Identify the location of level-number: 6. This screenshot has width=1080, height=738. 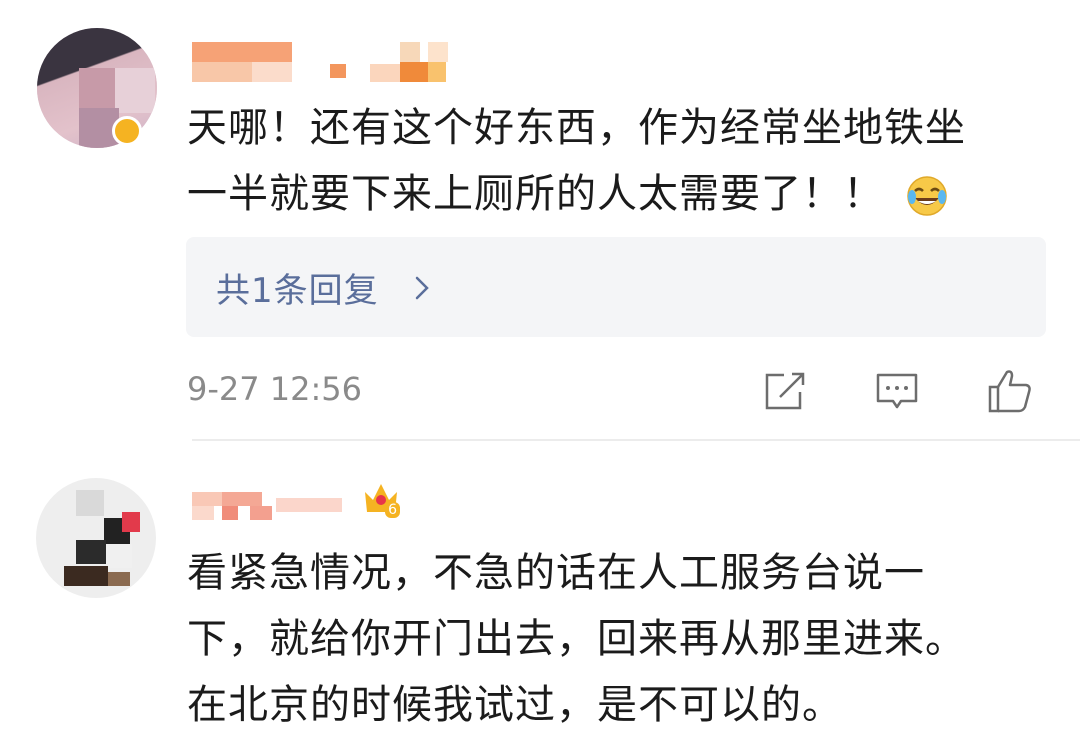
(392, 510).